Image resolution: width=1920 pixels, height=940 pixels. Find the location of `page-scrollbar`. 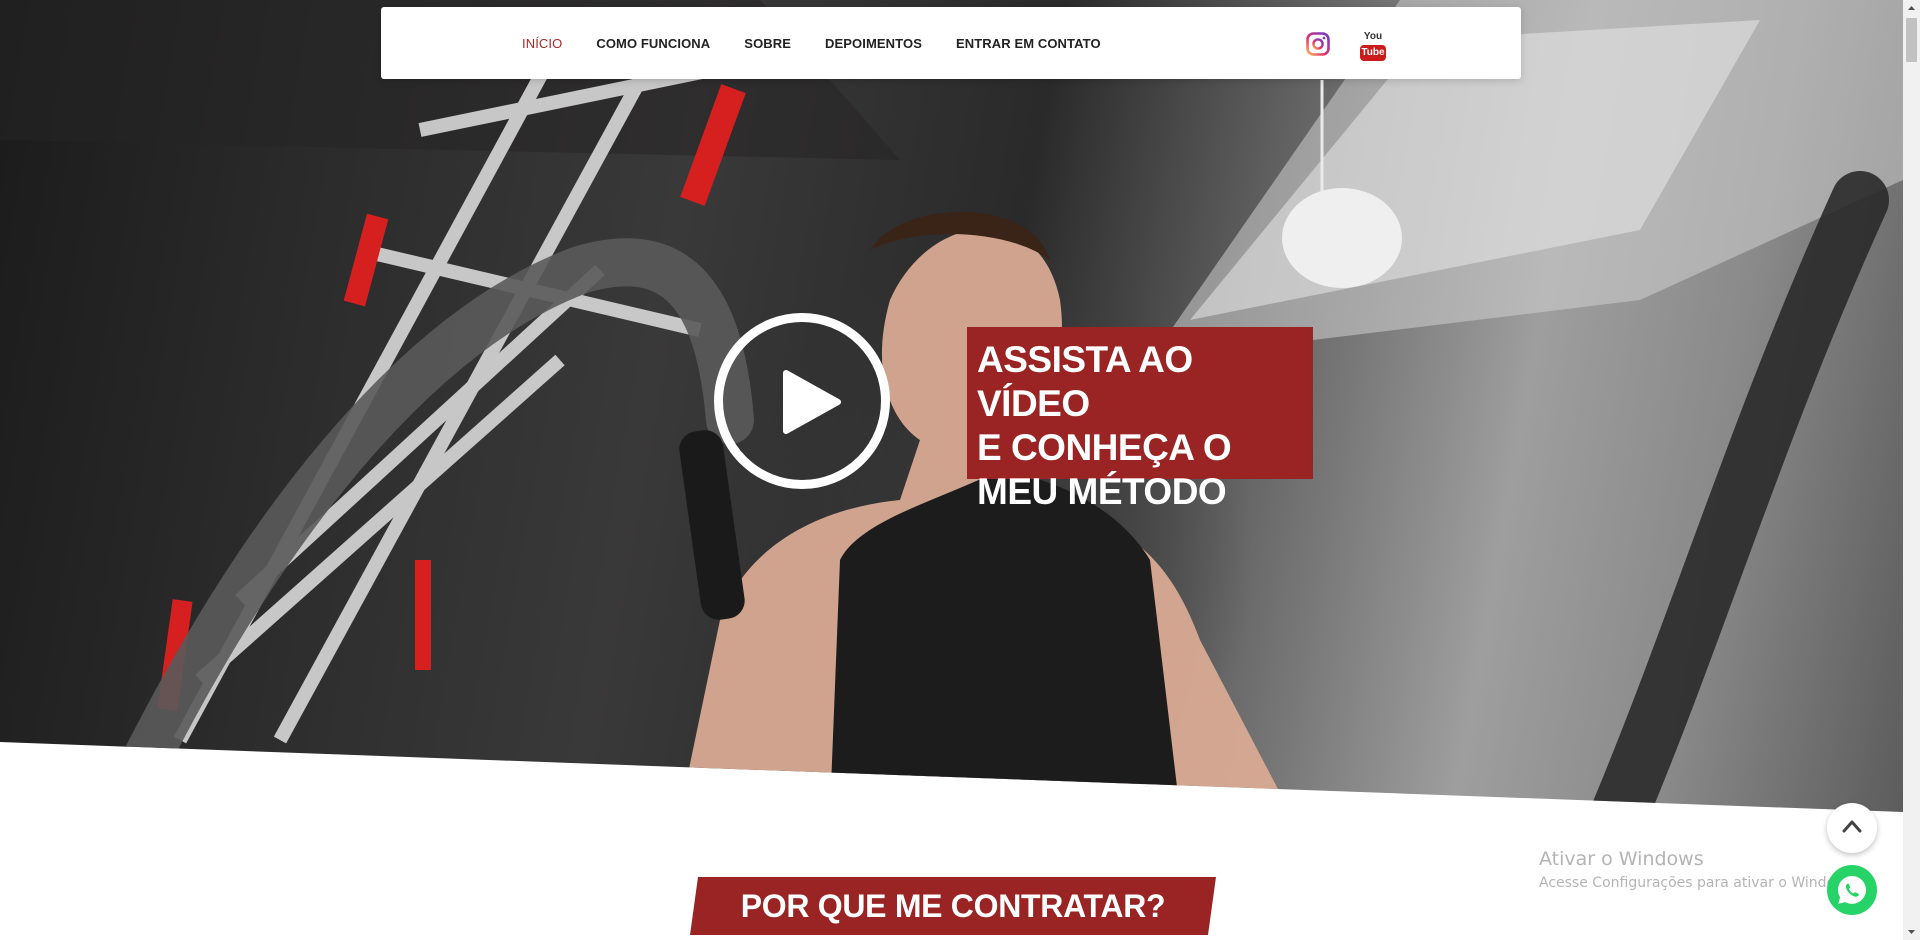

page-scrollbar is located at coordinates (1911, 470).